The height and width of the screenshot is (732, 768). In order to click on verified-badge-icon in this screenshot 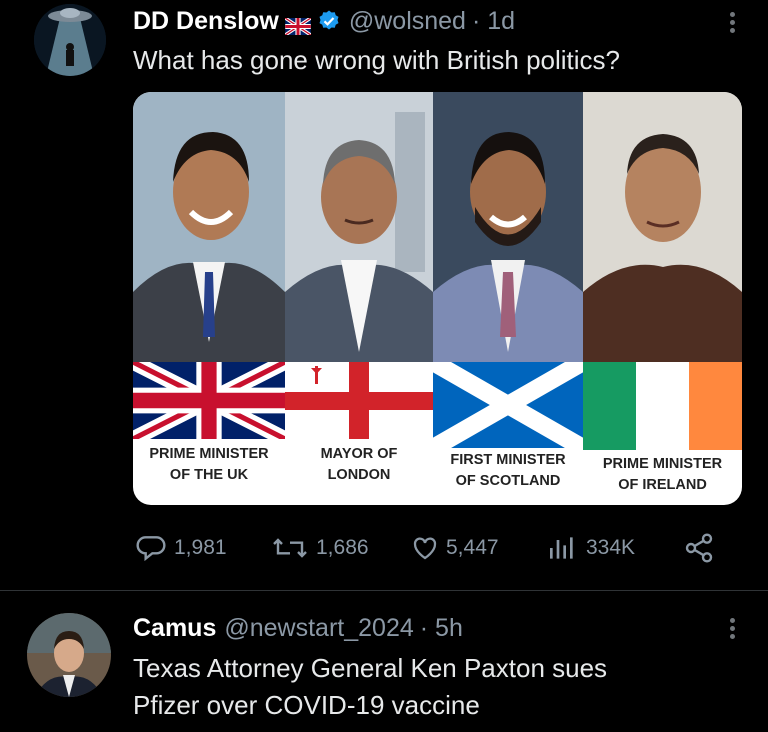, I will do `click(329, 21)`.